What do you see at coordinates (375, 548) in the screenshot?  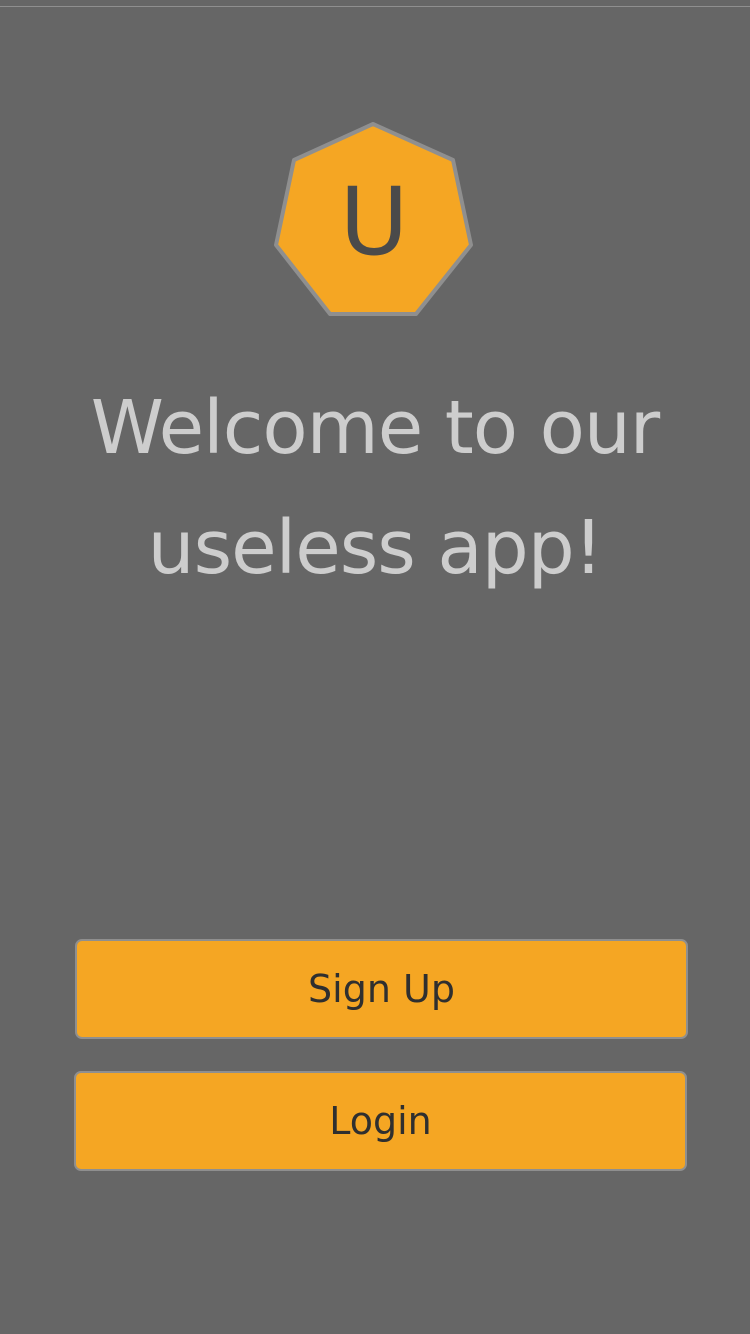 I see `welcome-line-2: useless app!` at bounding box center [375, 548].